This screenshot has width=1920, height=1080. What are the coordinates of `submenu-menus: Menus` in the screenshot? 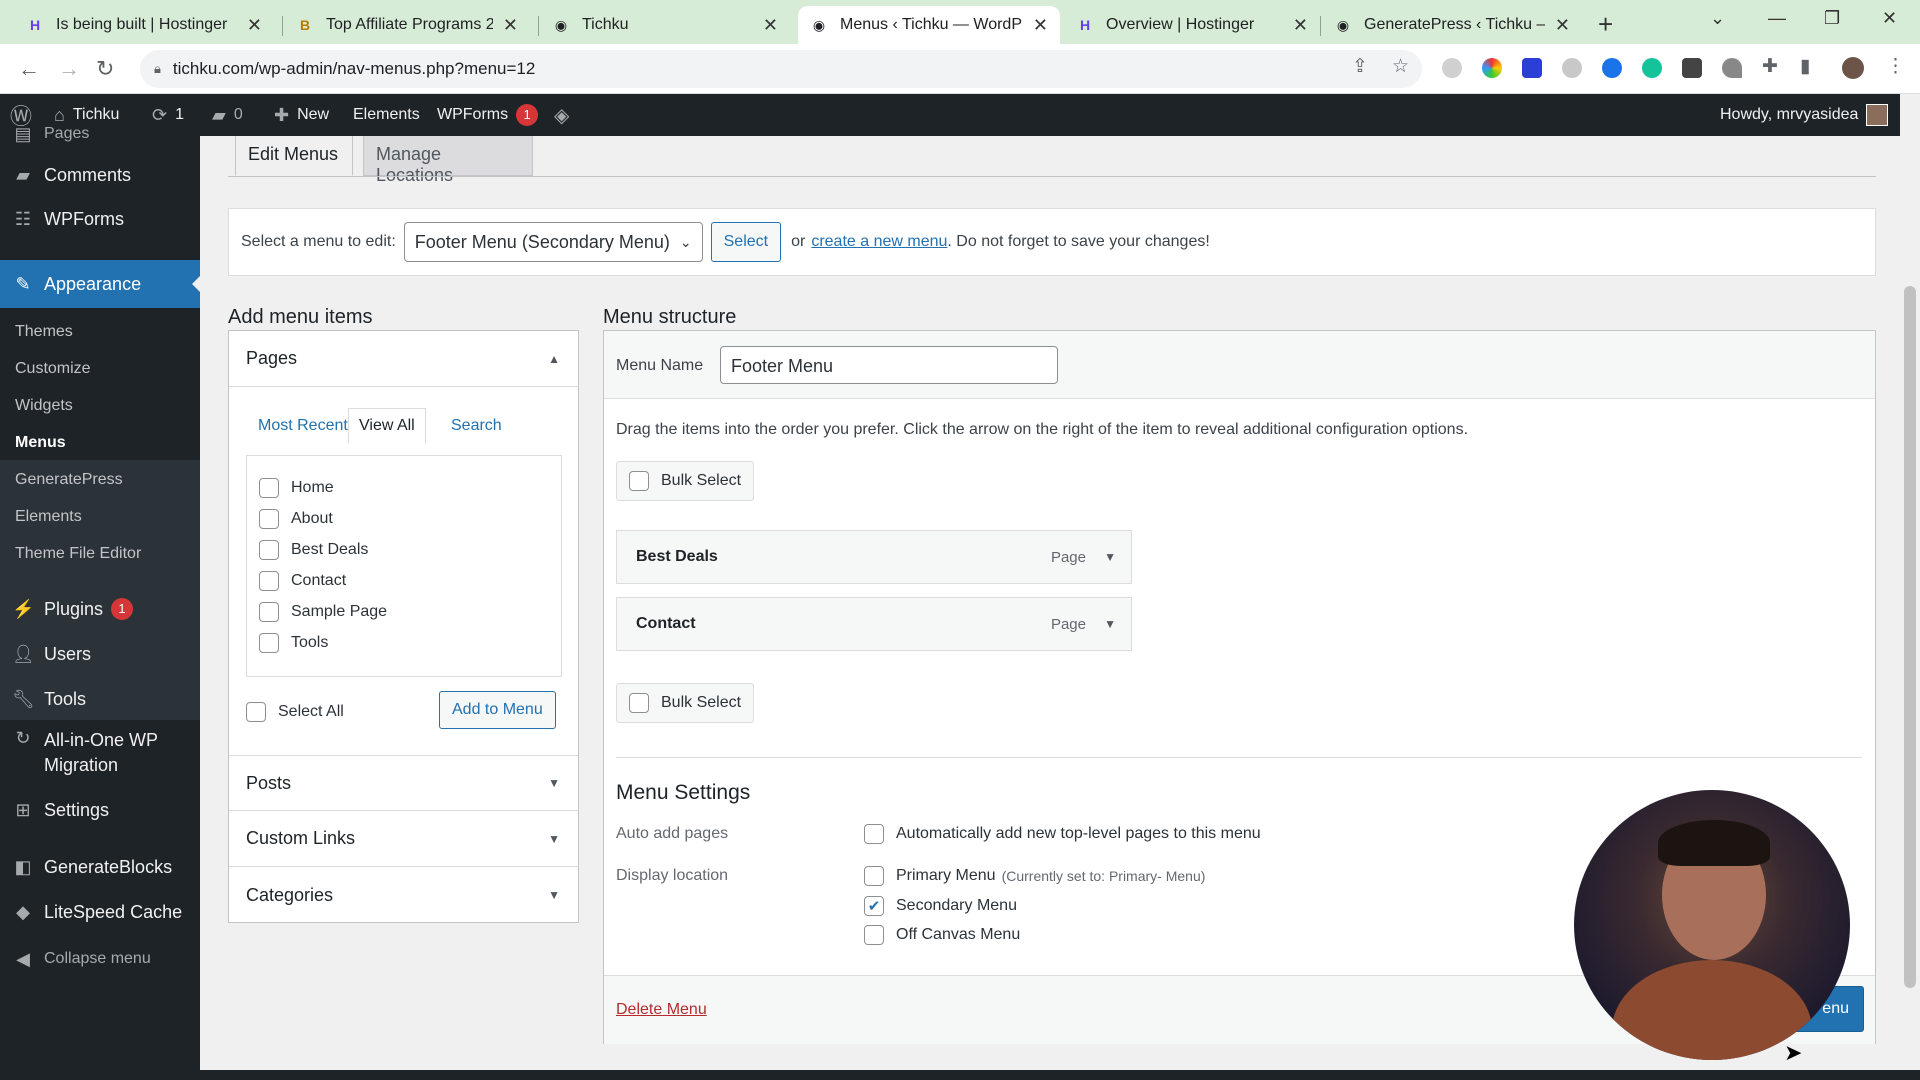 It's located at (40, 443).